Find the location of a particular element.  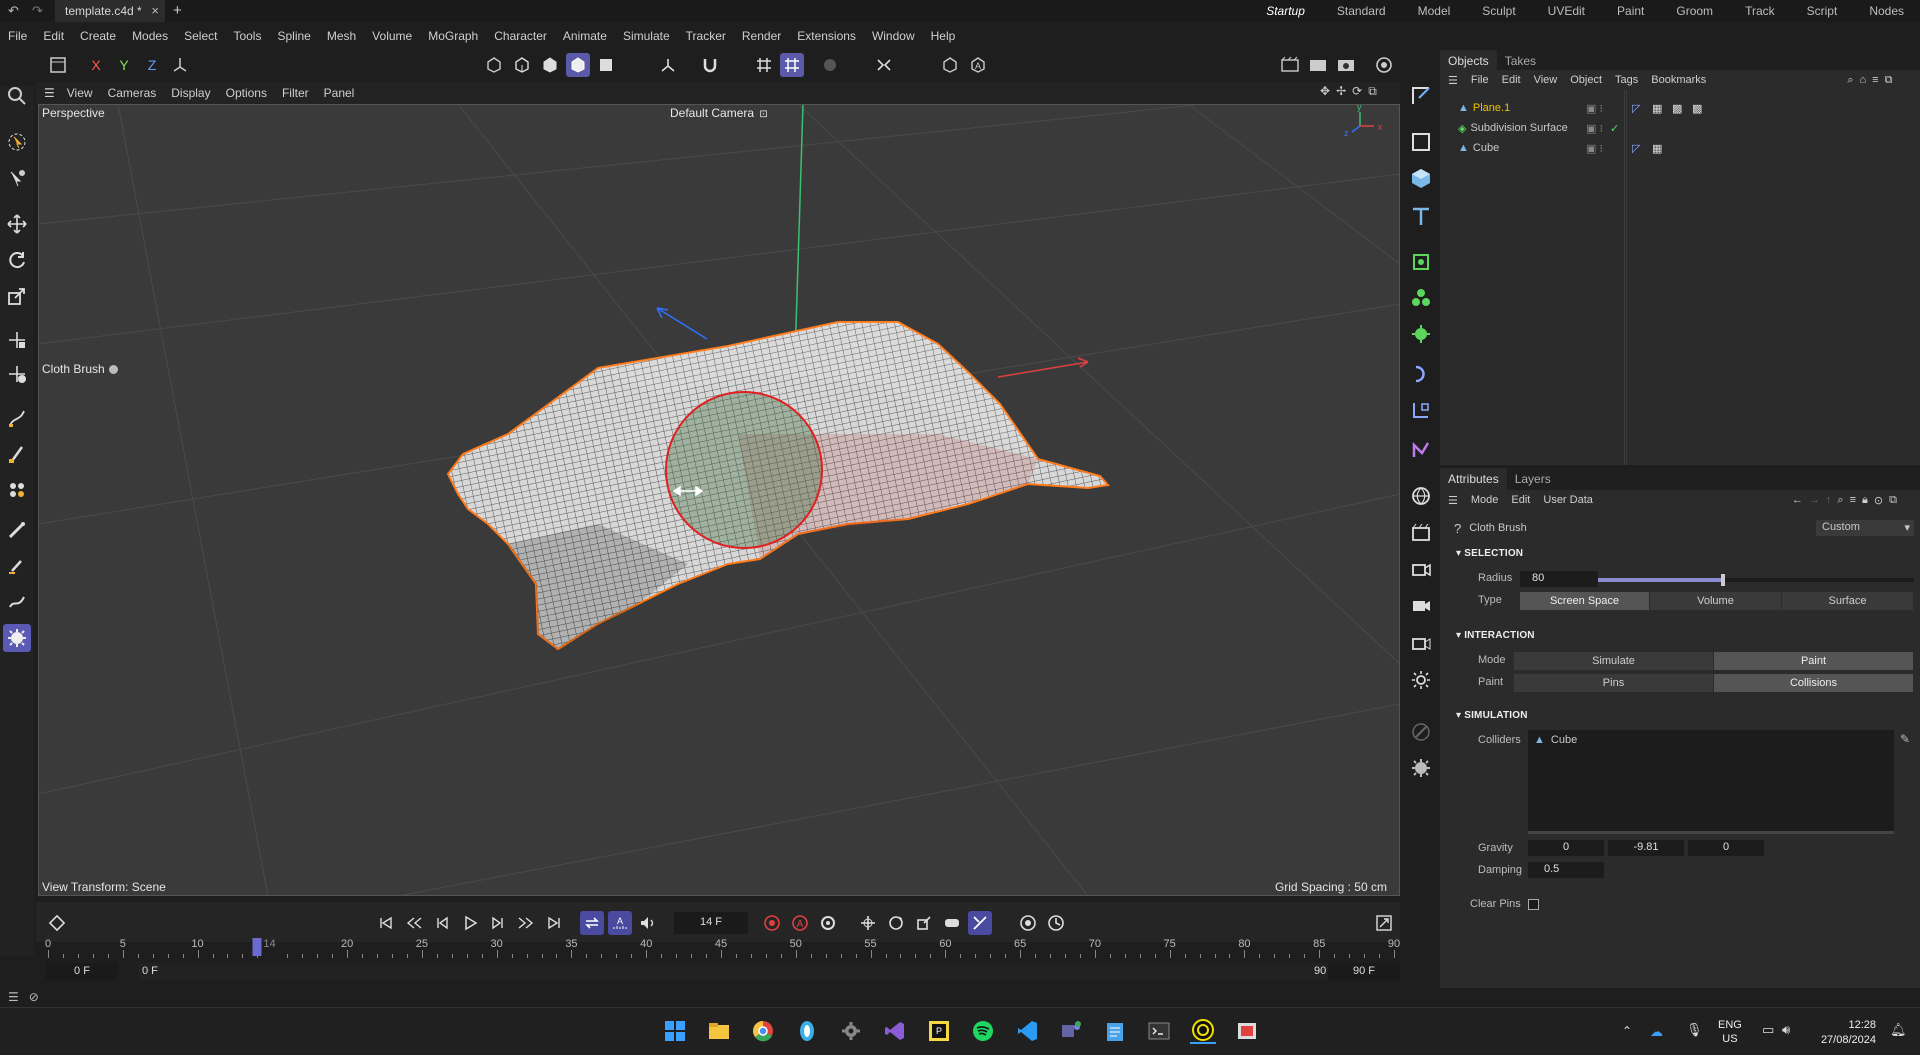

viewport-menu-filter: Filter is located at coordinates (295, 93).